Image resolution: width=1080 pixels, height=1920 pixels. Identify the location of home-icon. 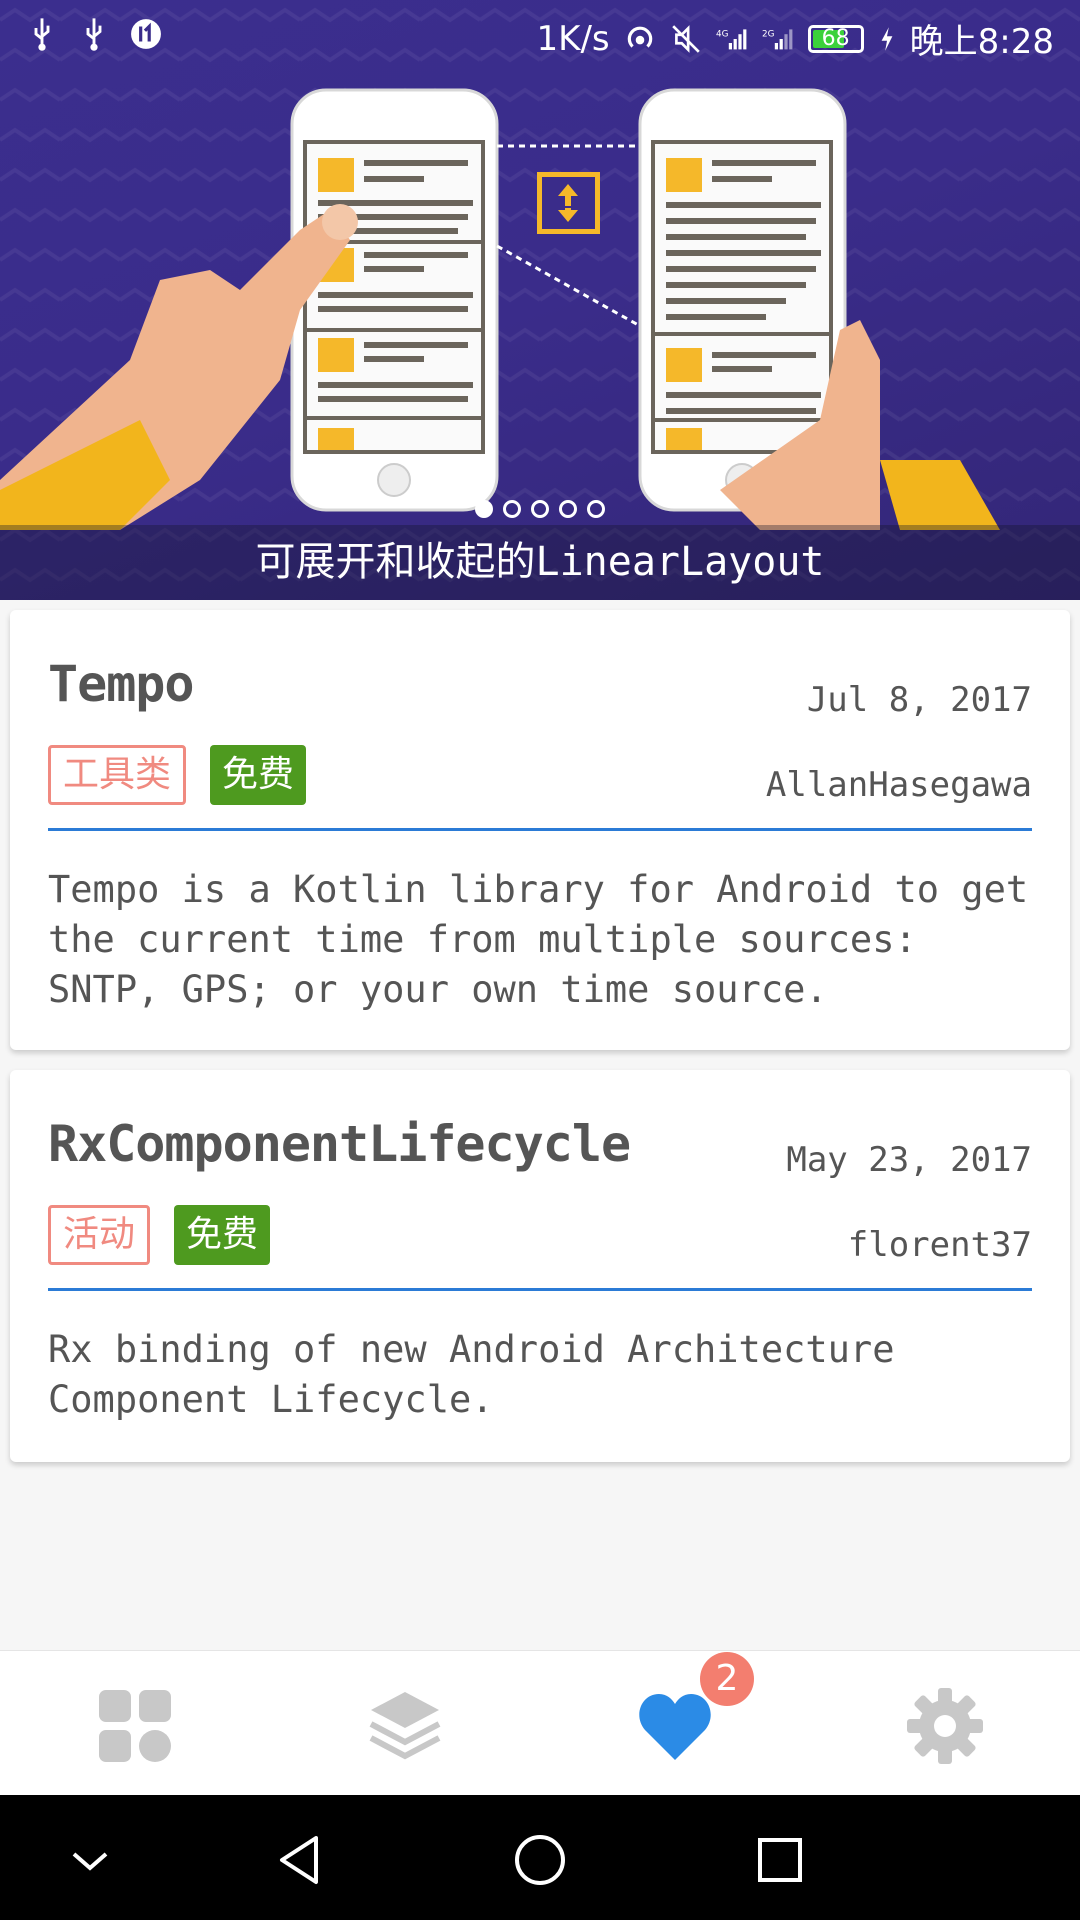
(540, 1860).